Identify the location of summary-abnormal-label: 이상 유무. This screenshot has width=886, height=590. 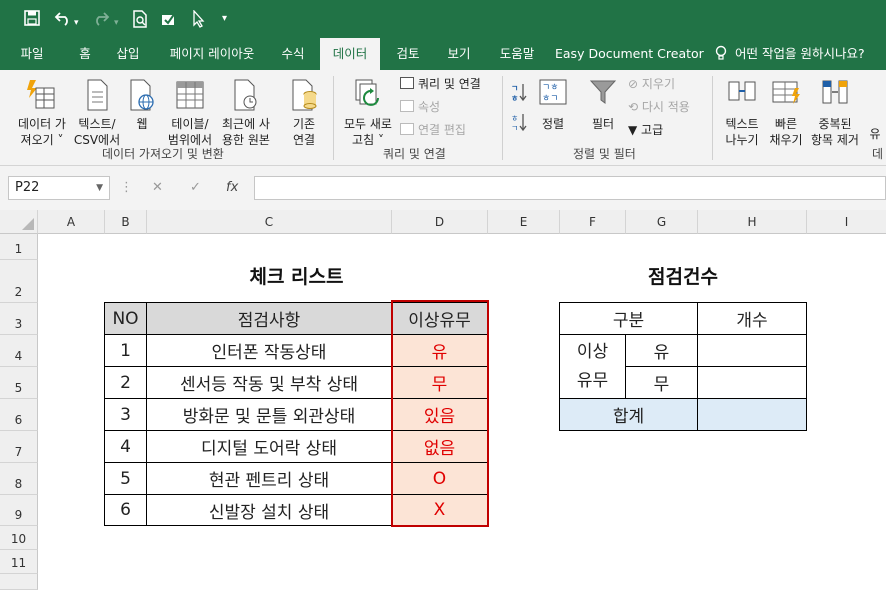
(592, 367).